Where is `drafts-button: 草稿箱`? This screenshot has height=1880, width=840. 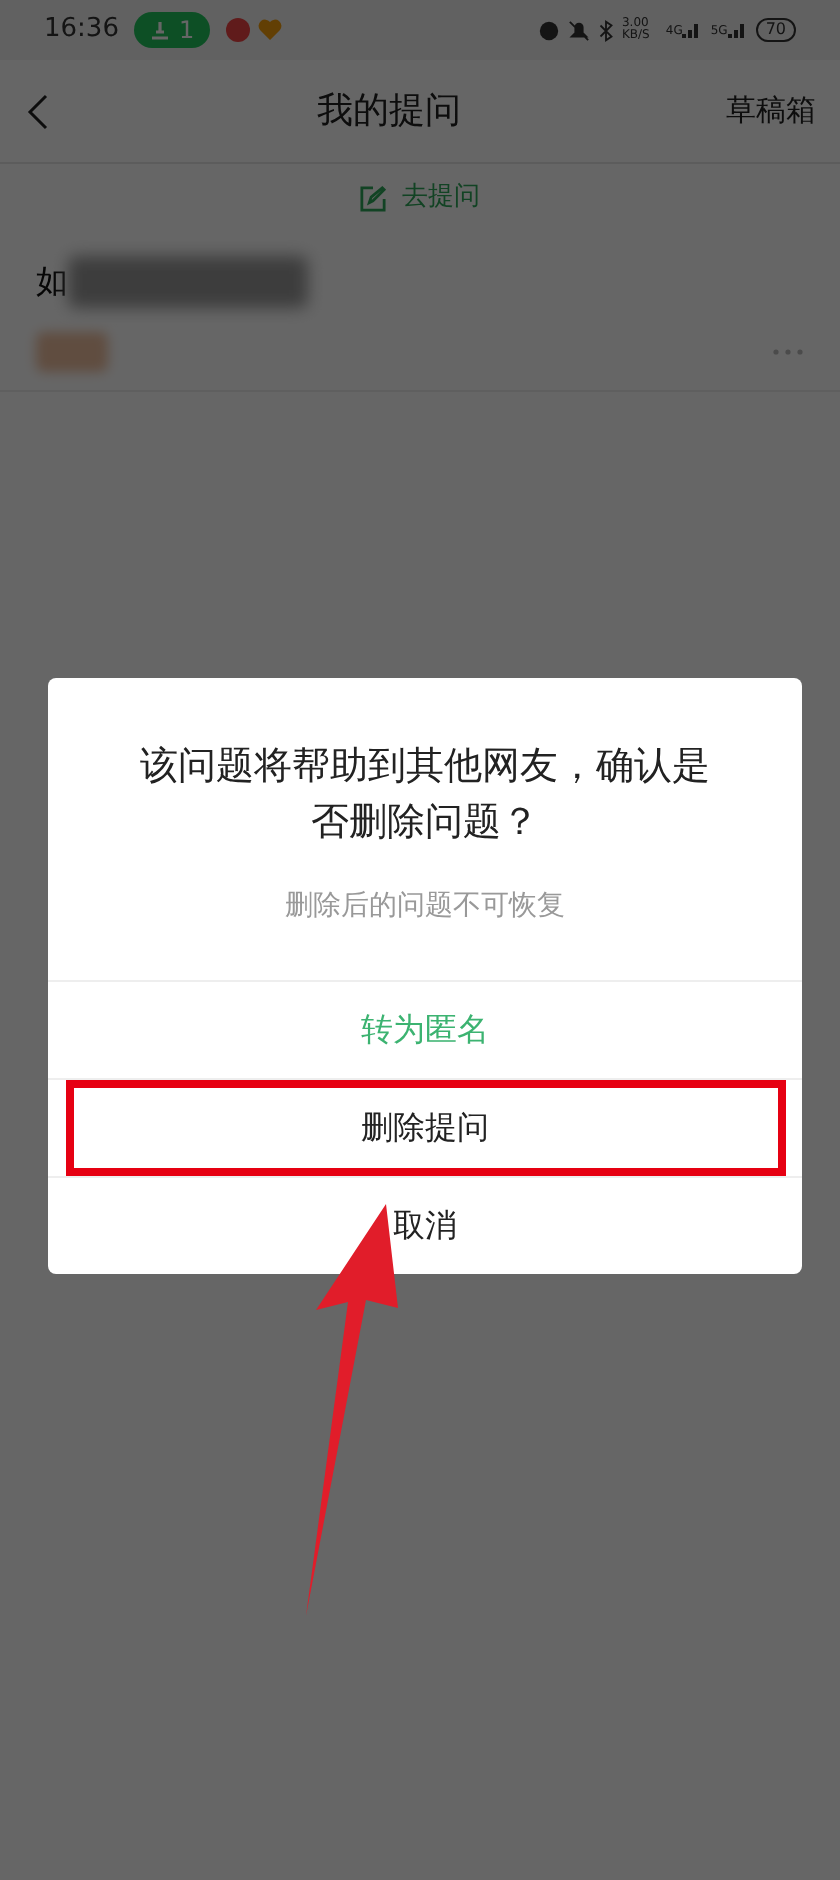 drafts-button: 草稿箱 is located at coordinates (771, 111).